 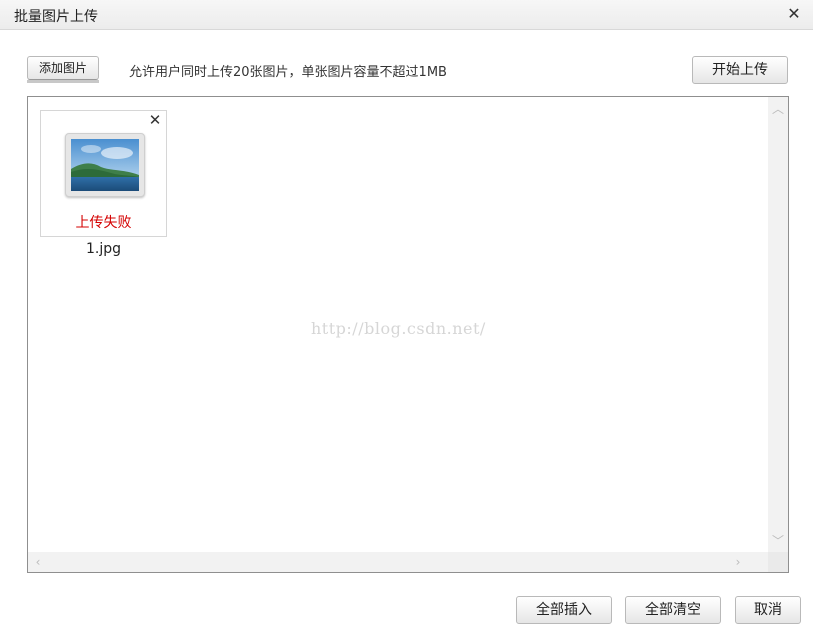 What do you see at coordinates (38, 562) in the screenshot?
I see `chevron-left-icon: ‹` at bounding box center [38, 562].